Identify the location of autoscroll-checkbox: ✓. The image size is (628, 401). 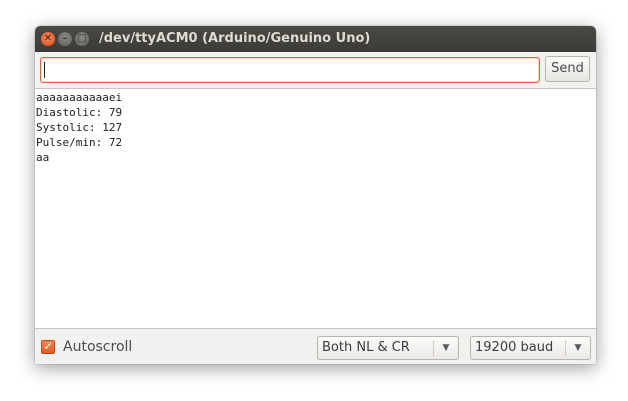
(48, 347).